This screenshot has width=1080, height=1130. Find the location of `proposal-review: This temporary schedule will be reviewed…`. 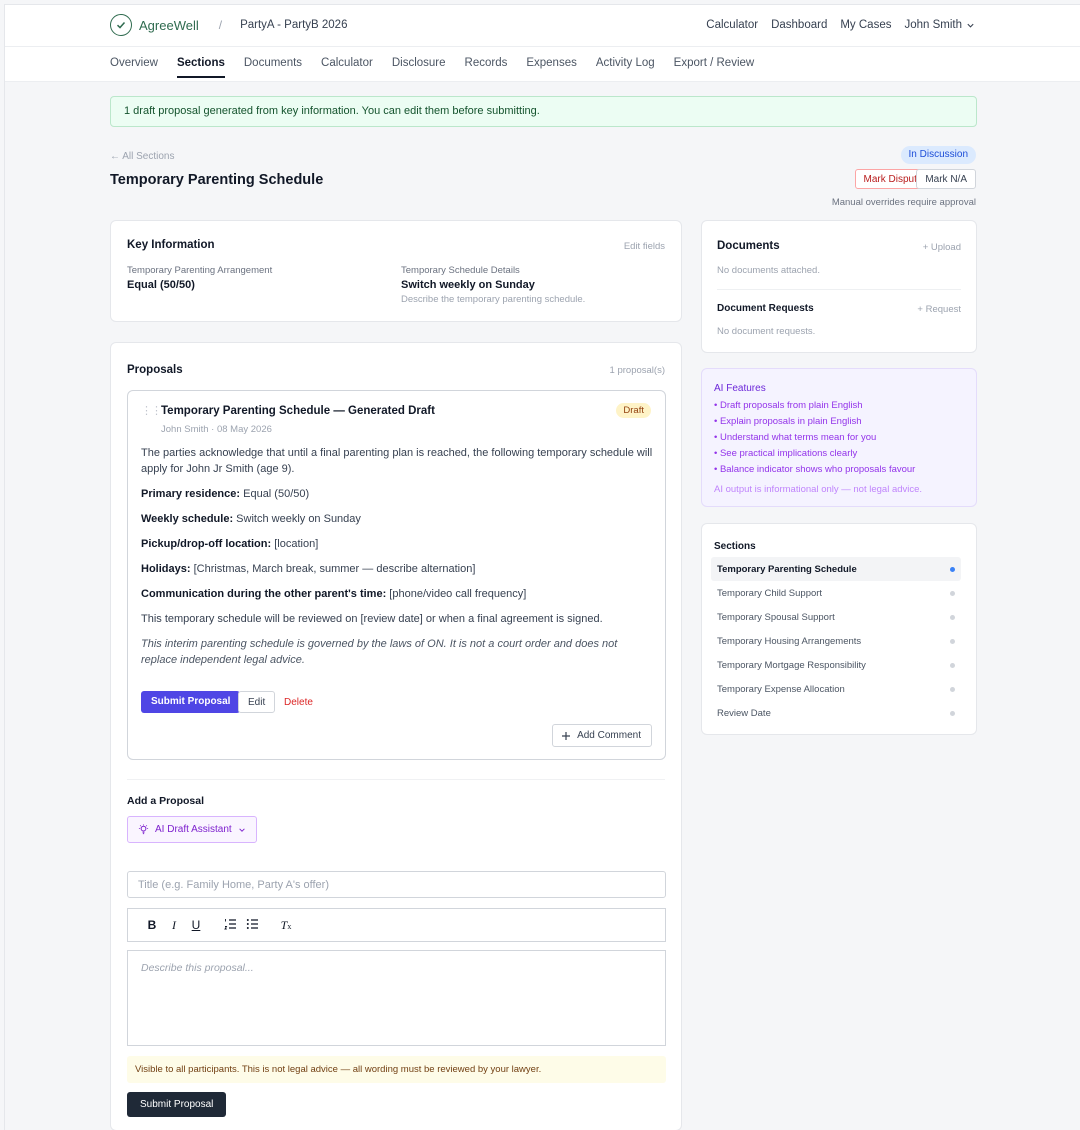

proposal-review: This temporary schedule will be reviewed… is located at coordinates (372, 619).